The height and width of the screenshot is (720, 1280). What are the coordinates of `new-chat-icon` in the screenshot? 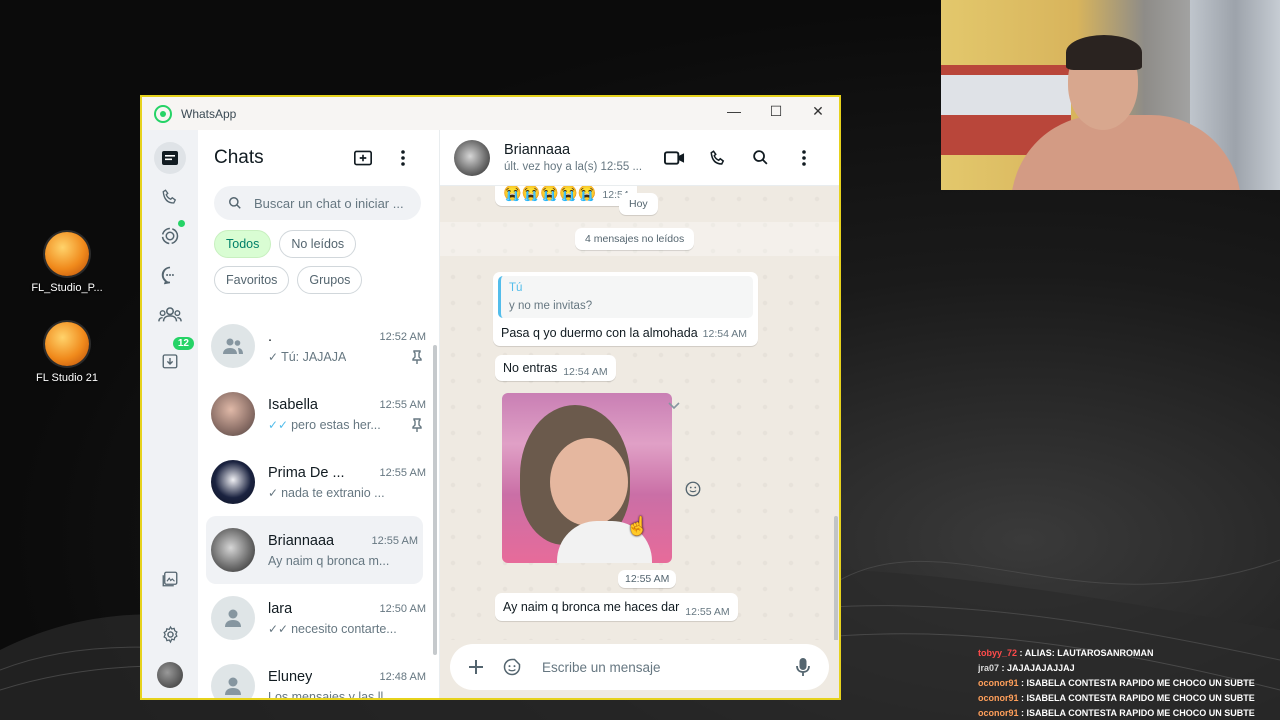 It's located at (363, 158).